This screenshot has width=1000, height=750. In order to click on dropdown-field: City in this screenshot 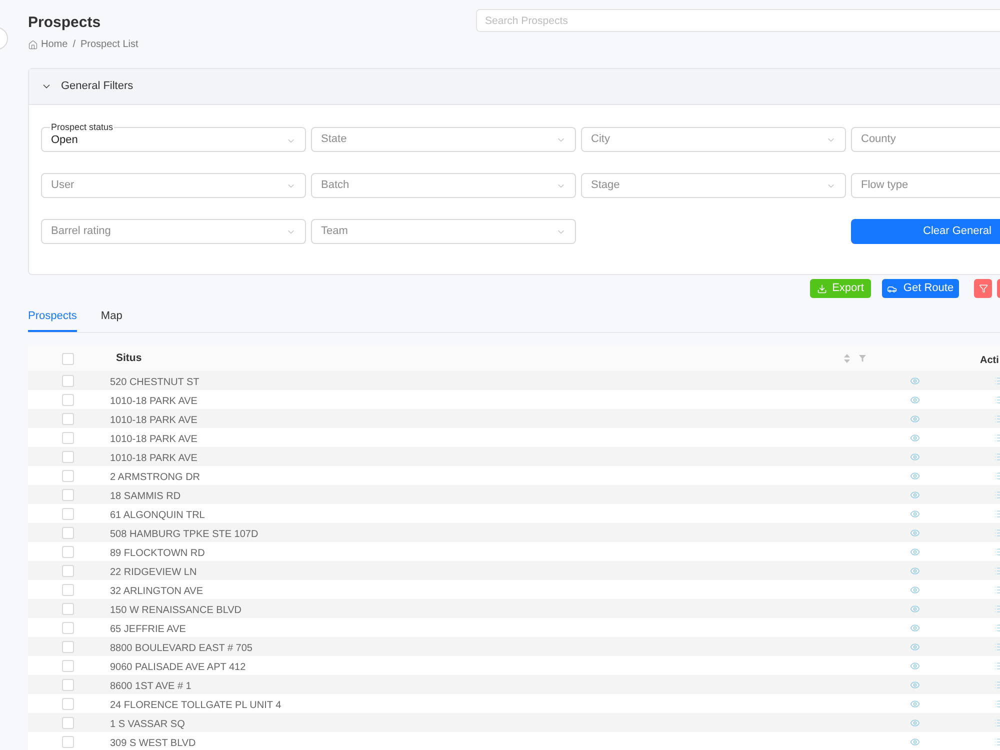, I will do `click(713, 139)`.